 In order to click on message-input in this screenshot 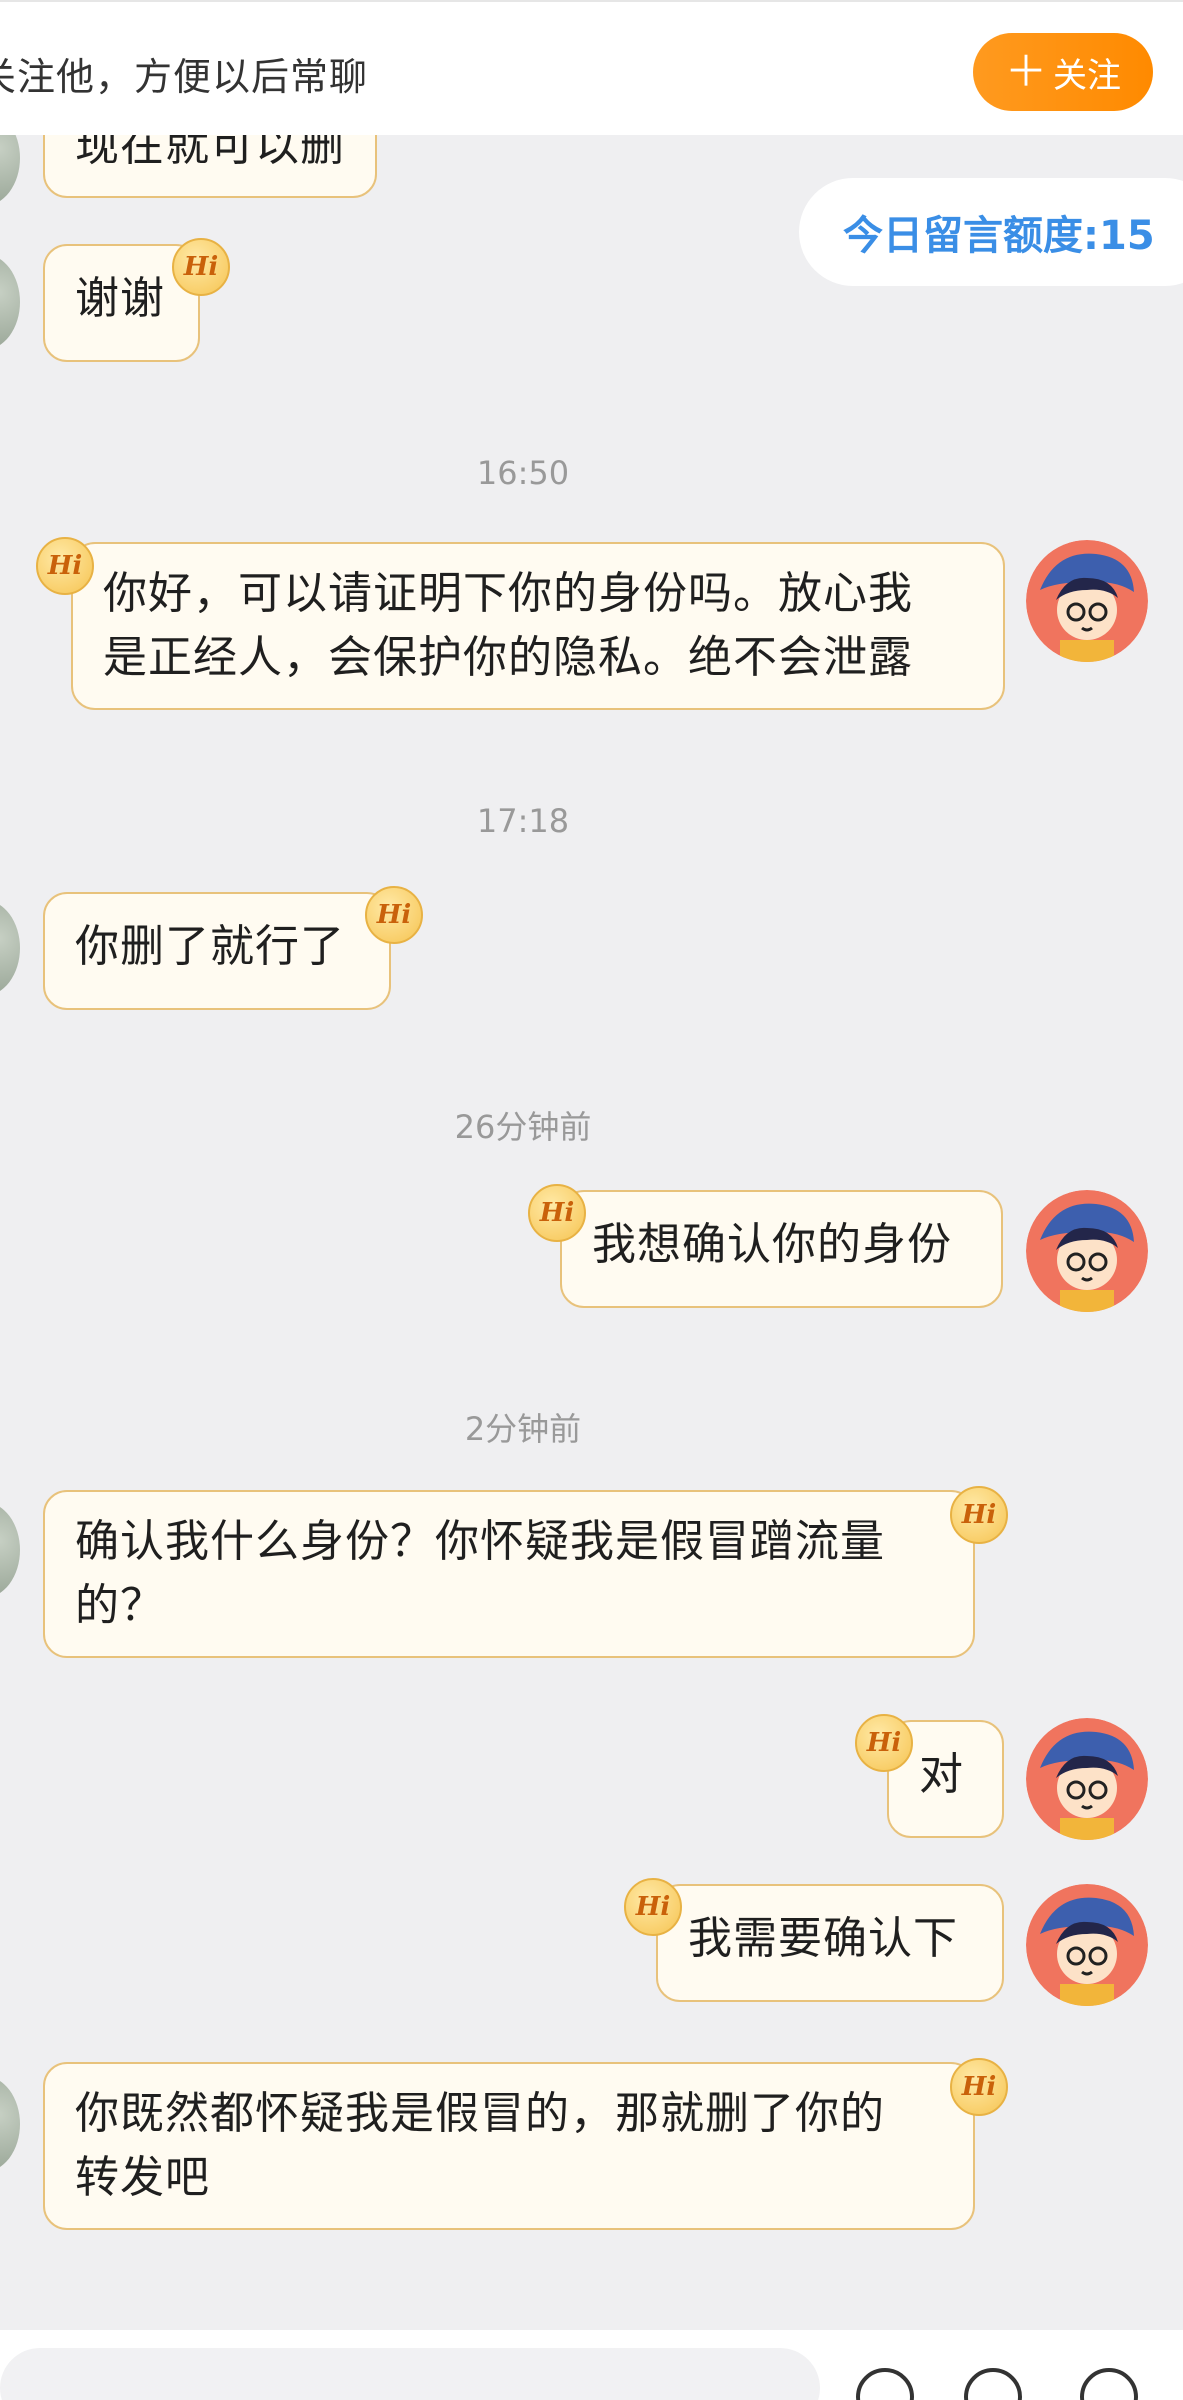, I will do `click(410, 2374)`.